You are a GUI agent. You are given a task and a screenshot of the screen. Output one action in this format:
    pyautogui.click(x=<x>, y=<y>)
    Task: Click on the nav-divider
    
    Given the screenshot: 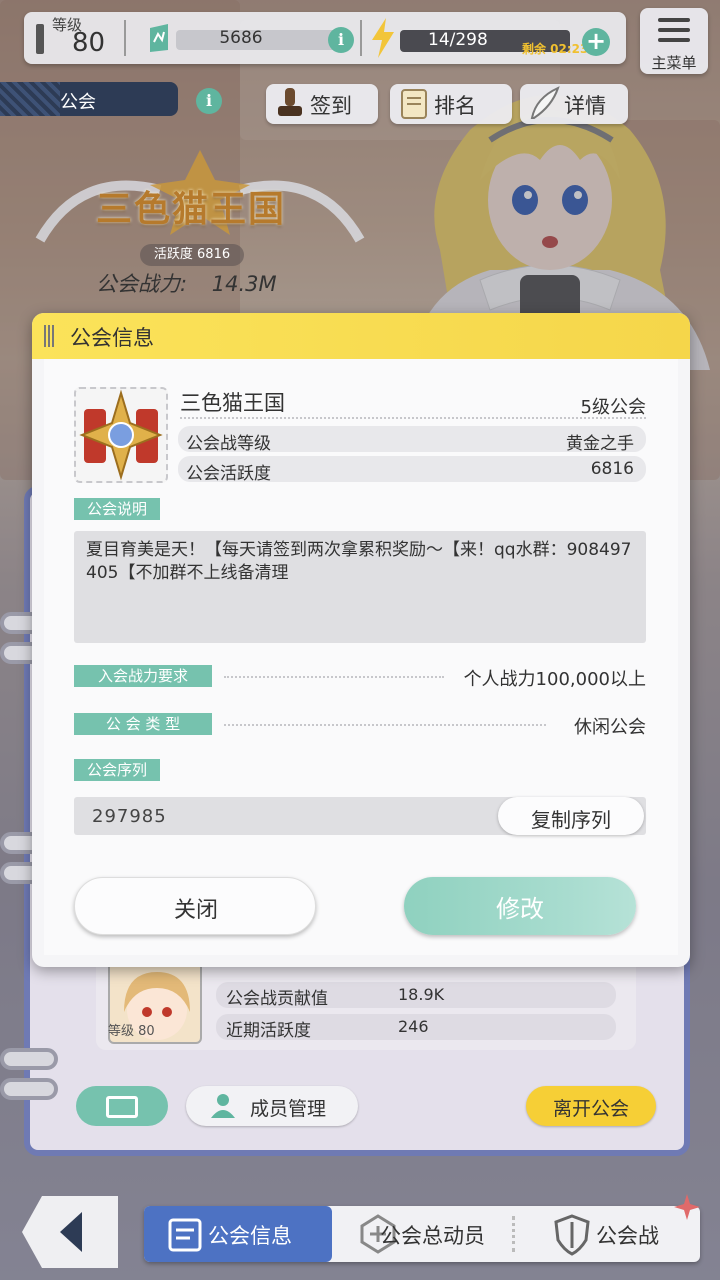 What is the action you would take?
    pyautogui.click(x=513, y=1234)
    